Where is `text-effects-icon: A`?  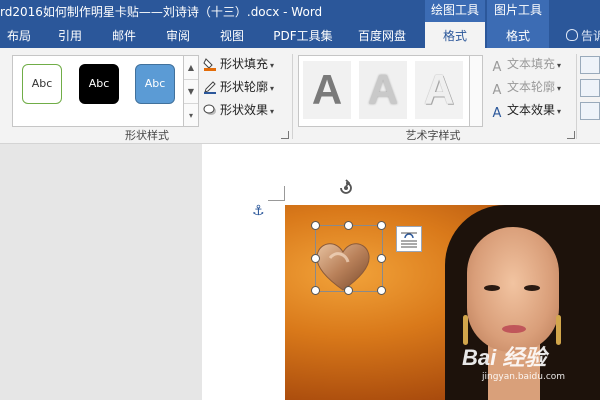 text-effects-icon: A is located at coordinates (497, 113).